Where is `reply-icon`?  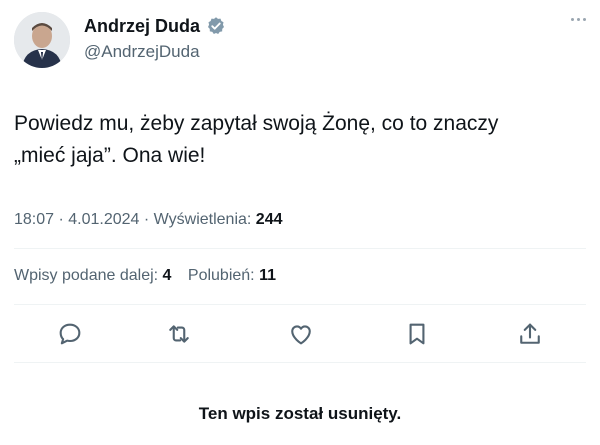 reply-icon is located at coordinates (70, 334).